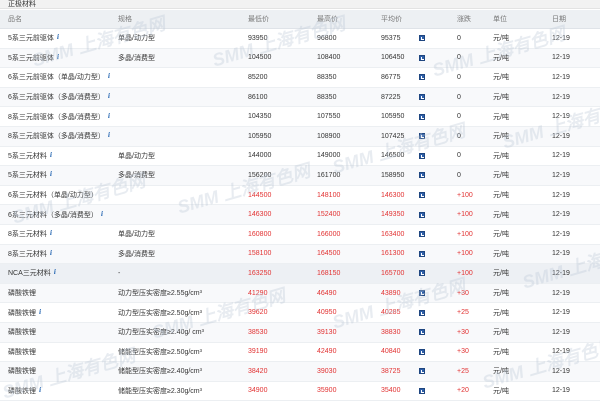 The image size is (600, 404). Describe the element at coordinates (463, 313) in the screenshot. I see `price-change-text: +25` at that location.